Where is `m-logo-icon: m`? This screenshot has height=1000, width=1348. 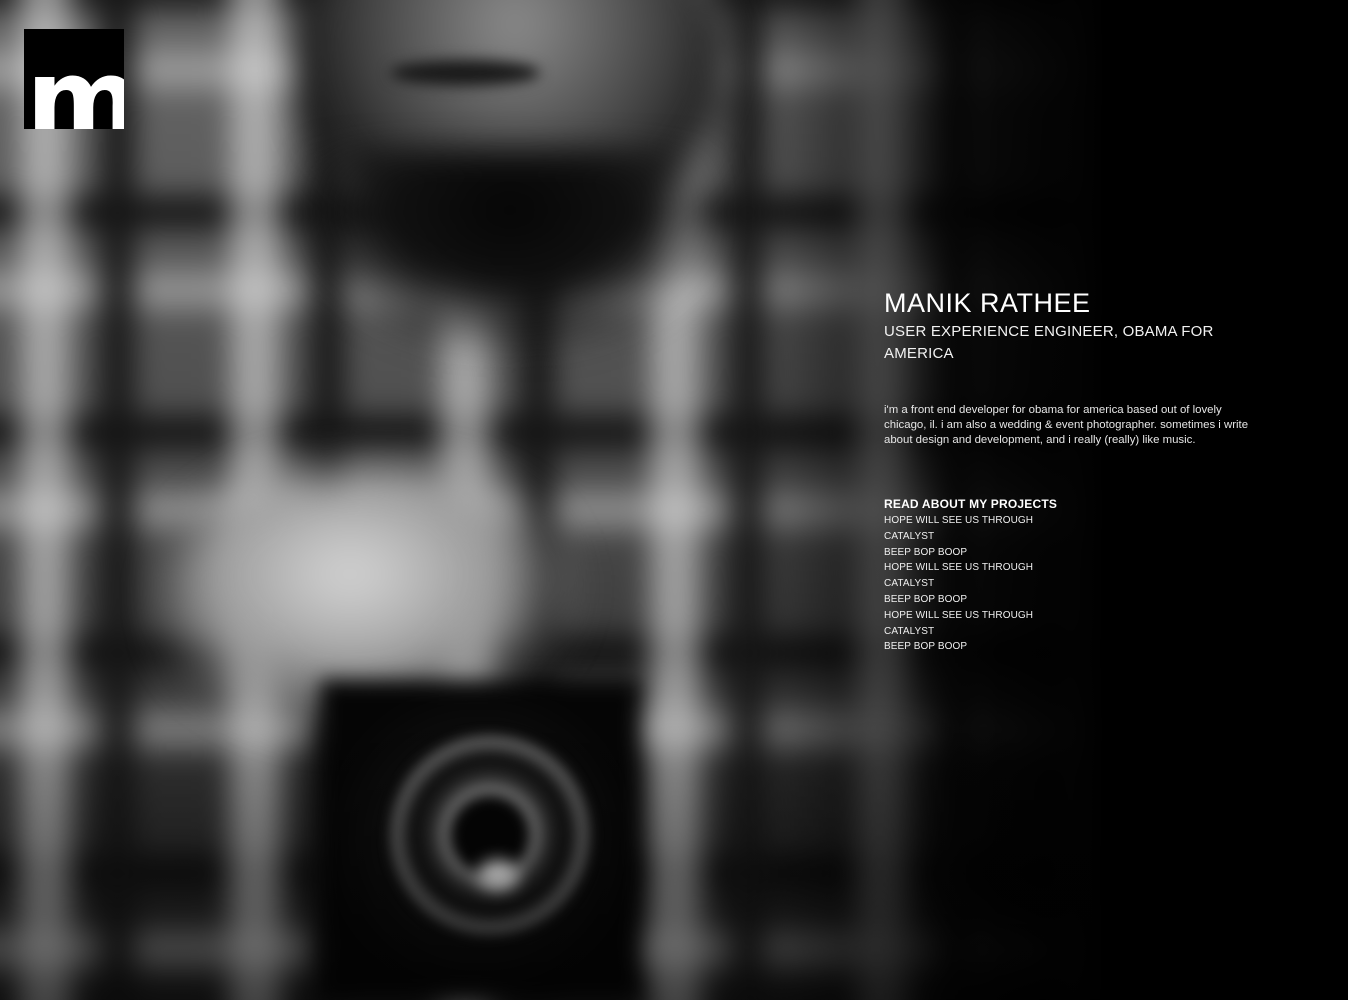
m-logo-icon: m is located at coordinates (74, 79).